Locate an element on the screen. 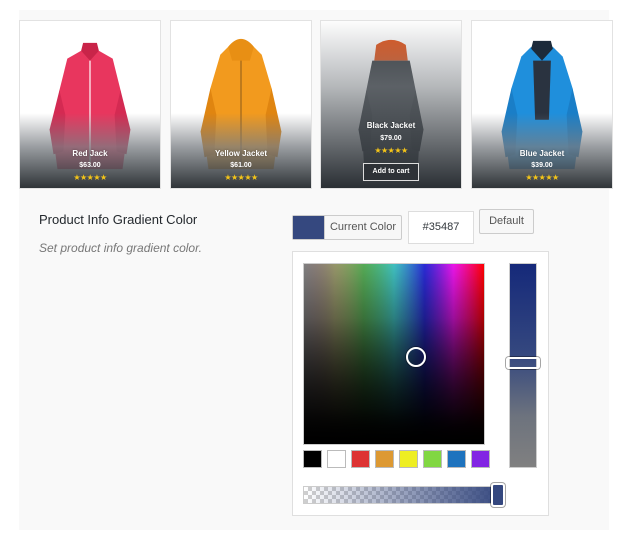 The image size is (630, 539). current-color-label: Current Color is located at coordinates (362, 227).